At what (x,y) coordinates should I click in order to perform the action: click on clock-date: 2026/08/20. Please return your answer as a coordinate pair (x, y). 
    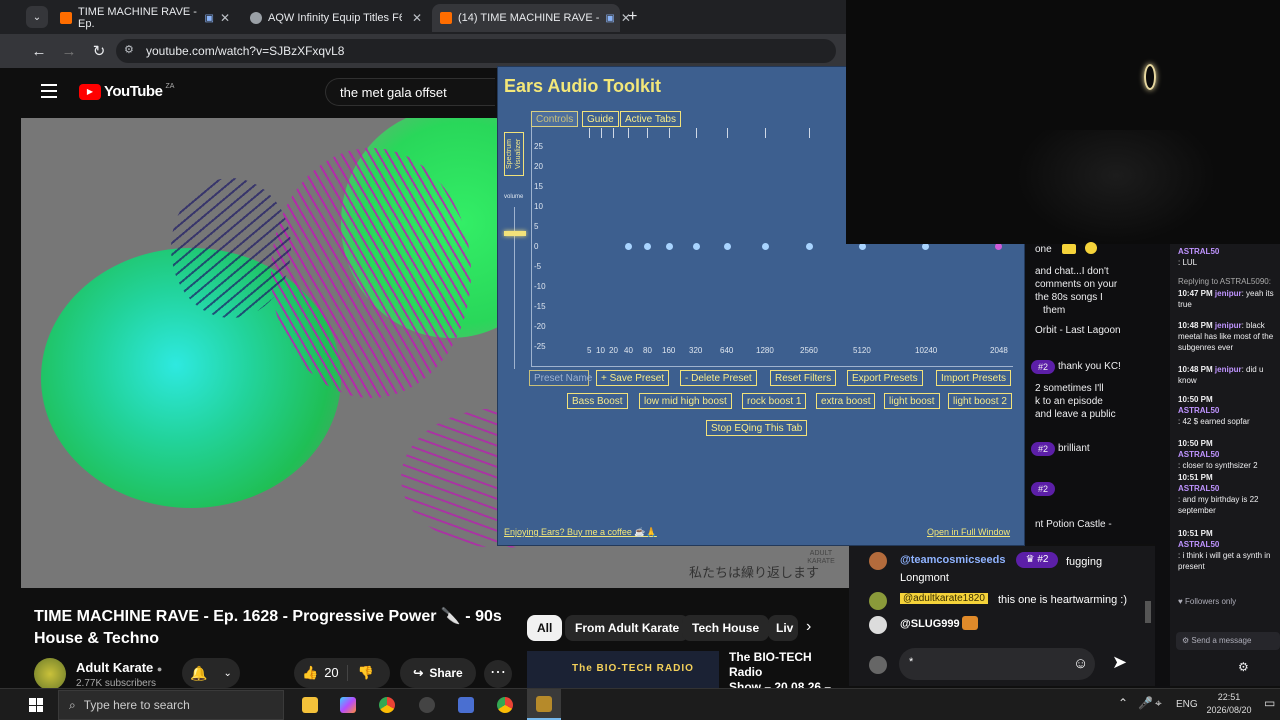
    Looking at the image, I should click on (1229, 710).